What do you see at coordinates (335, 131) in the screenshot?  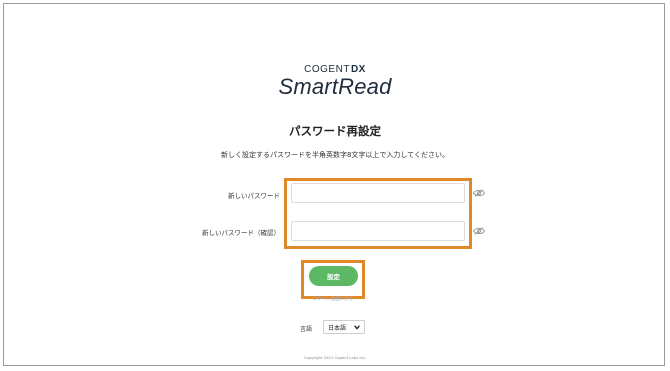 I see `page-title: パスワード再設定` at bounding box center [335, 131].